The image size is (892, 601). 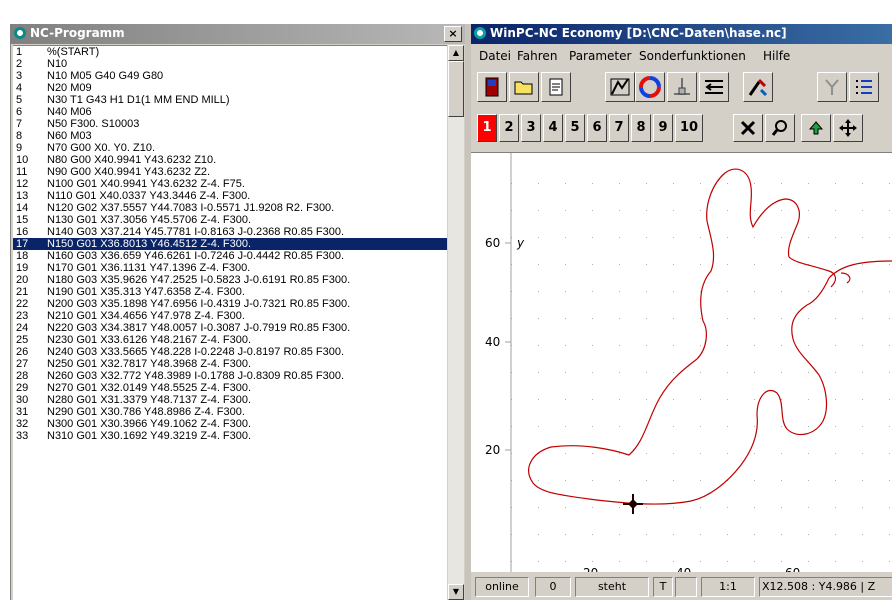 I want to click on menu-fahren: Fahren, so click(x=537, y=56).